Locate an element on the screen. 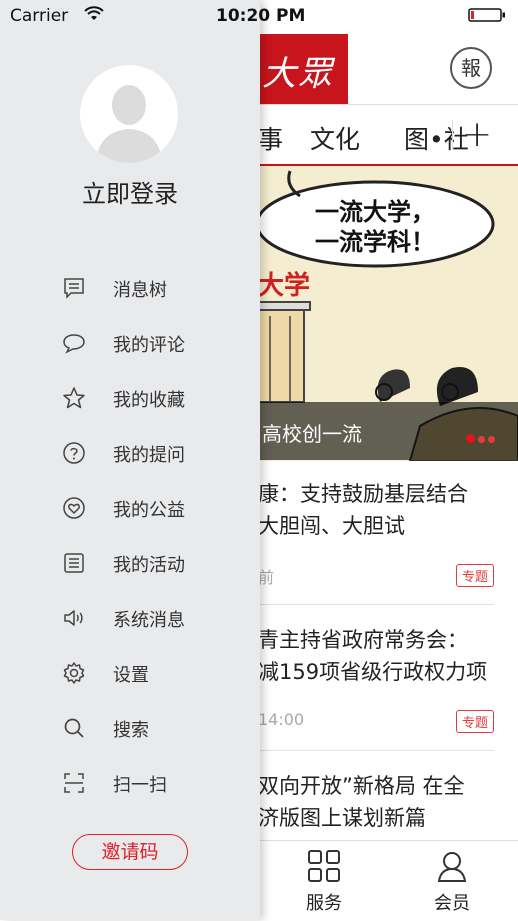 The image size is (518, 921). menu-label: 我的收藏 is located at coordinates (149, 400).